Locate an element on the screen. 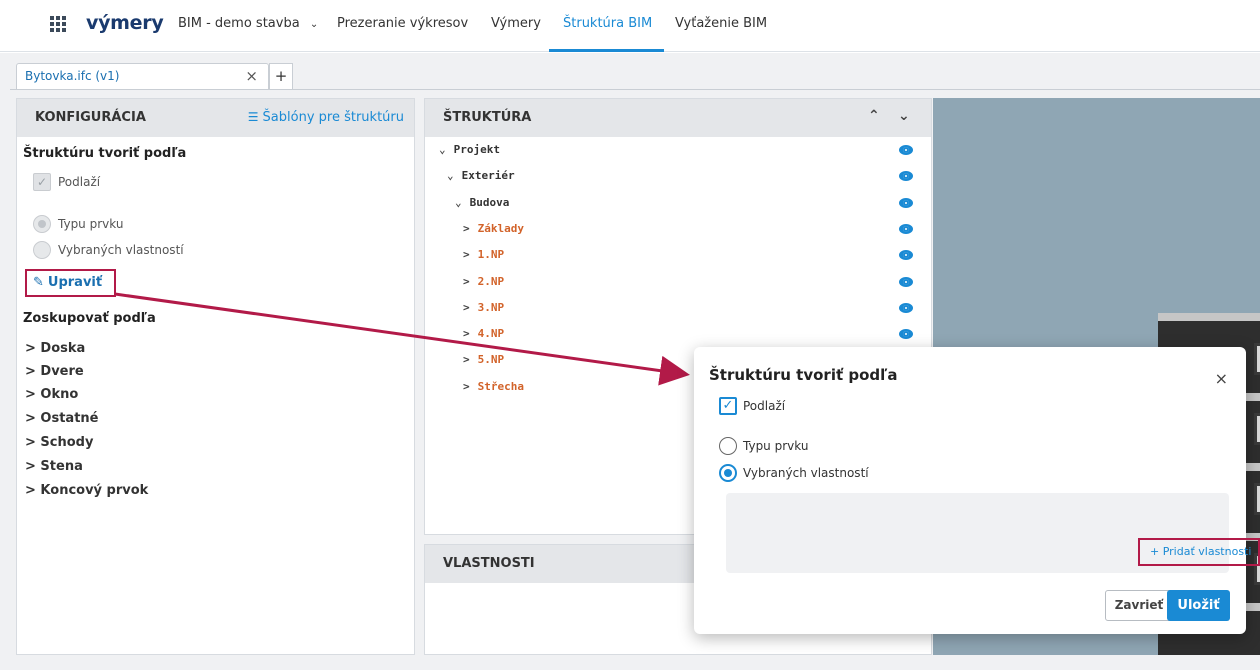  floors-checkbox-disabled: ✓ is located at coordinates (42, 182).